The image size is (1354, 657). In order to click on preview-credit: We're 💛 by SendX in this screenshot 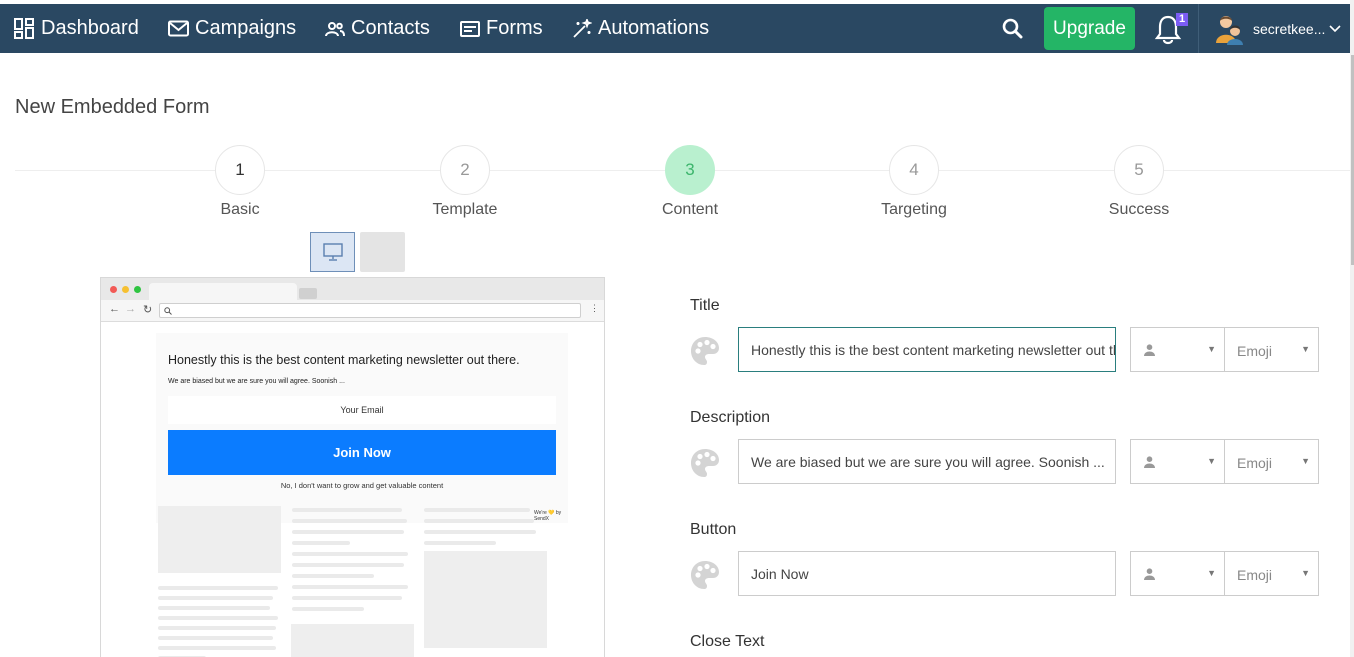, I will do `click(548, 516)`.